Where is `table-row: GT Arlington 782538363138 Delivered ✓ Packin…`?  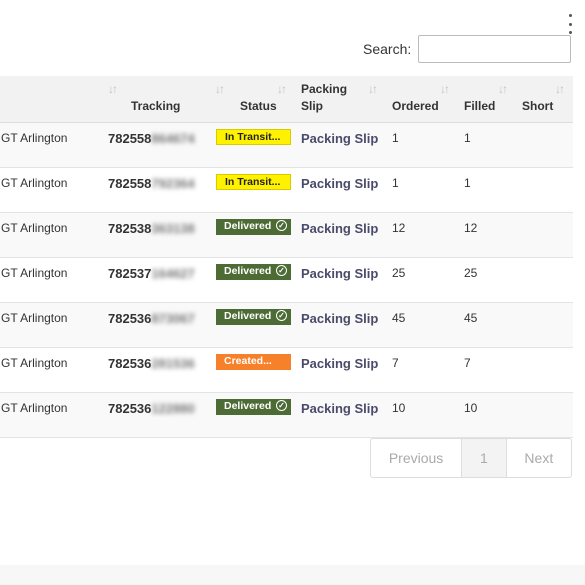
table-row: GT Arlington 782538363138 Delivered ✓ Packin… is located at coordinates (286, 235).